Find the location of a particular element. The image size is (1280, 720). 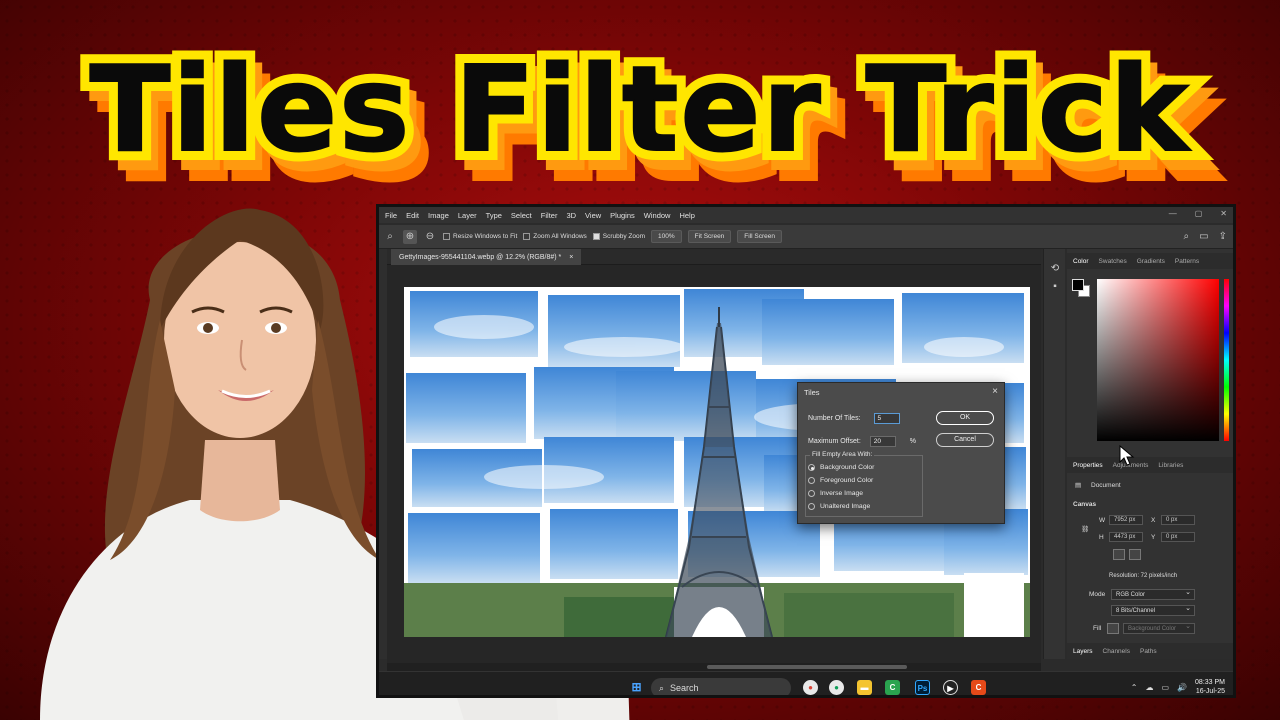

width-field: 7952 px is located at coordinates (1126, 520).